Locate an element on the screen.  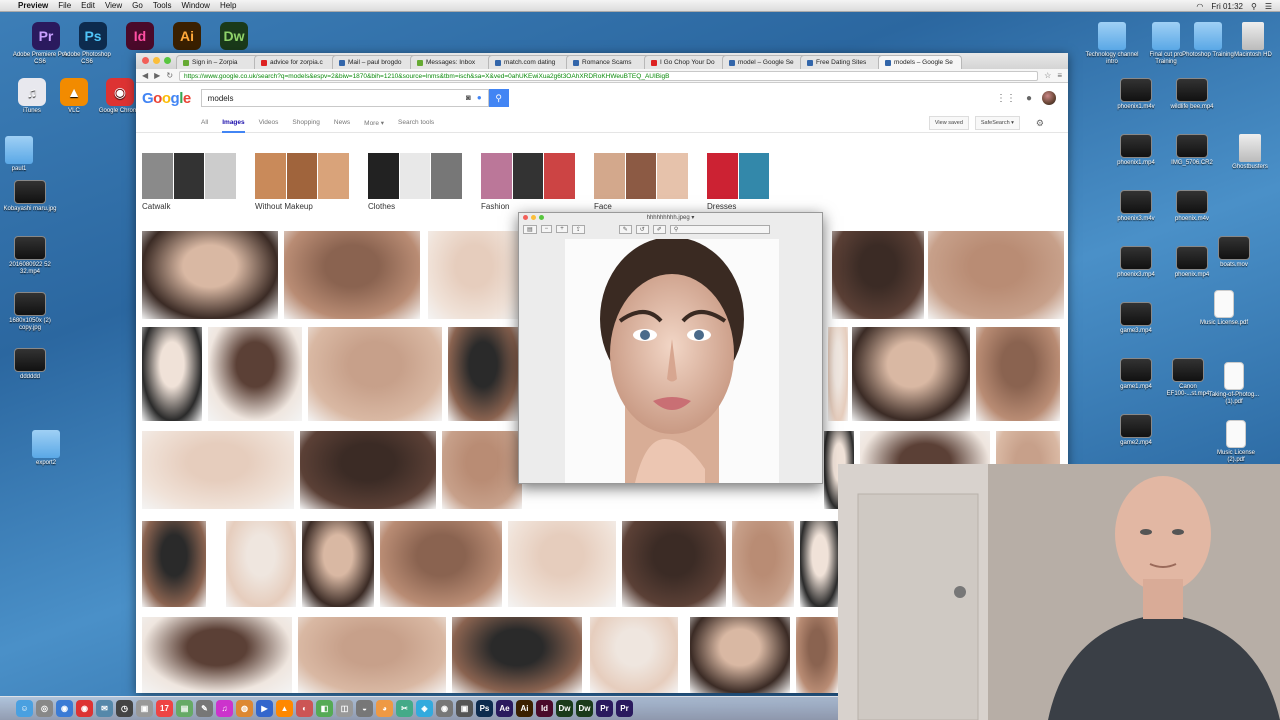
desktop-icon: 1680x1050x (2) copy.jpg is located at coordinates (30, 312).